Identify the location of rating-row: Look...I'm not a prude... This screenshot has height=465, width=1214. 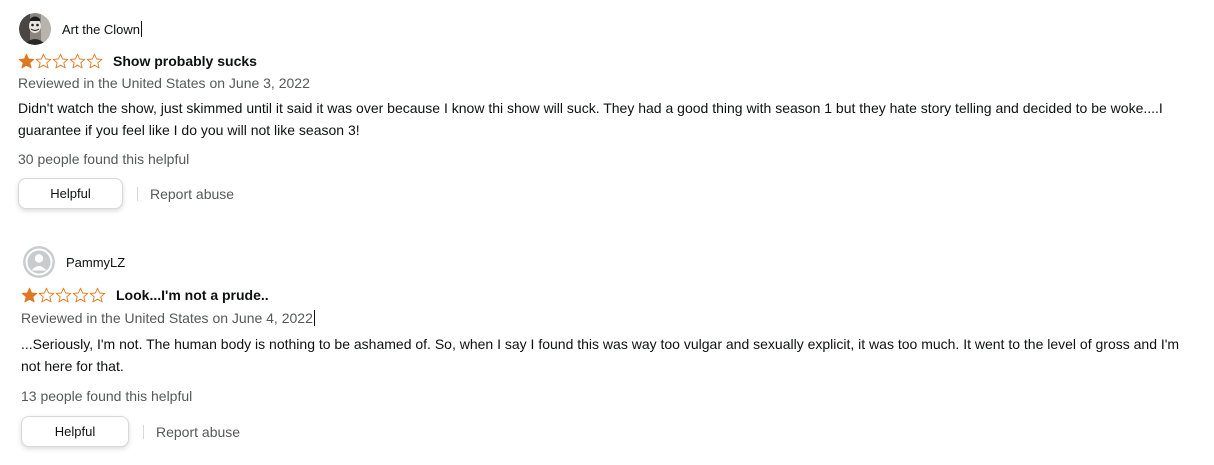
(145, 295).